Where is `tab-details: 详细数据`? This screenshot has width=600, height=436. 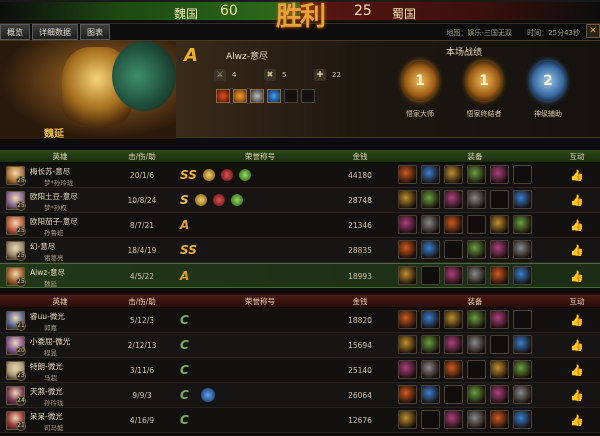 tab-details: 详细数据 is located at coordinates (55, 32).